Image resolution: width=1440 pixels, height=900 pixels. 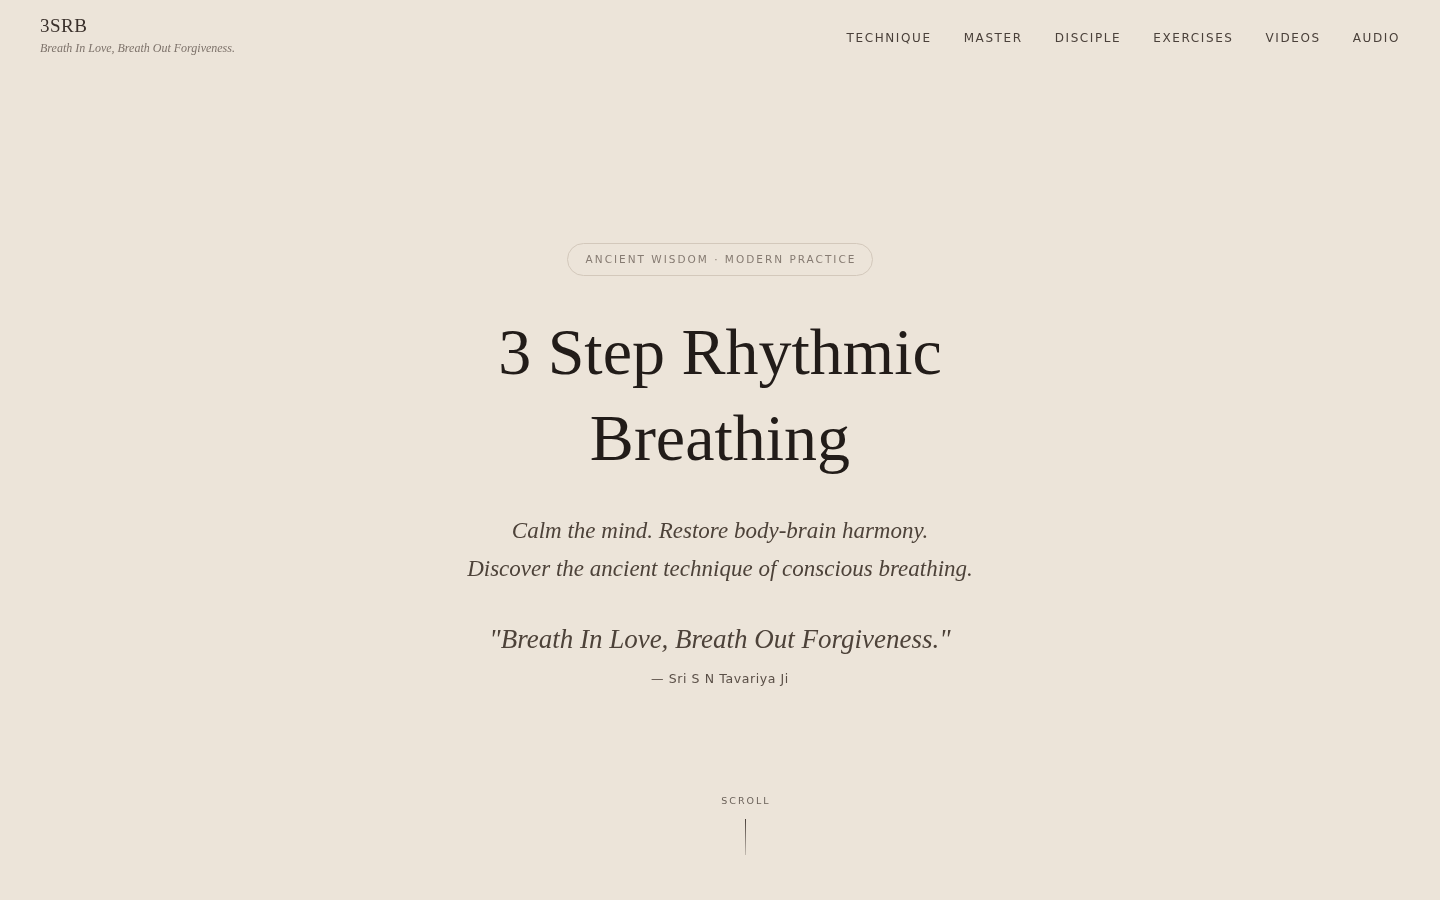 What do you see at coordinates (720, 679) in the screenshot?
I see `quote-attribution: — Sri S N Tavariya Ji` at bounding box center [720, 679].